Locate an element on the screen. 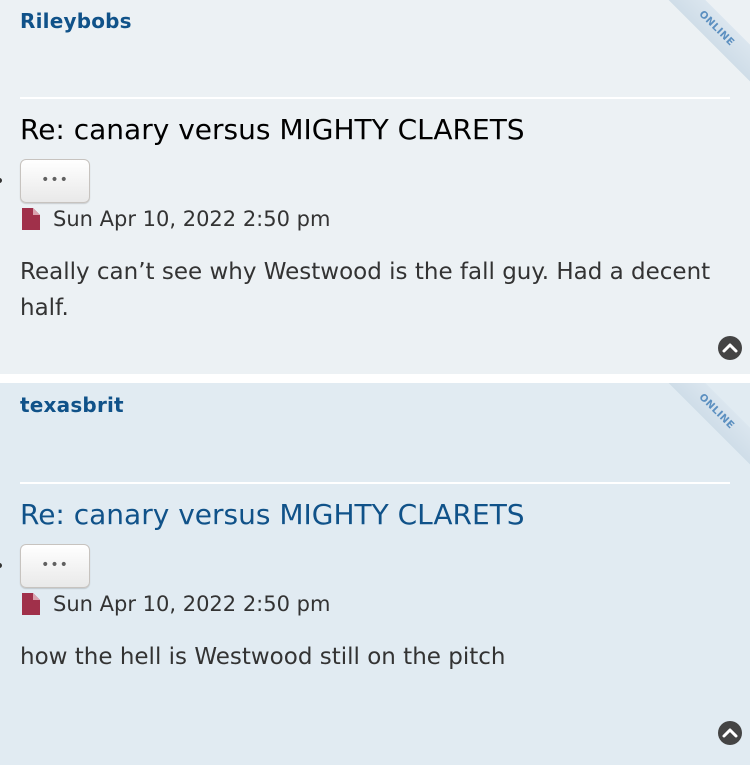  post-title-link: Re: canary versus MIGHTY CLARETS is located at coordinates (272, 514).